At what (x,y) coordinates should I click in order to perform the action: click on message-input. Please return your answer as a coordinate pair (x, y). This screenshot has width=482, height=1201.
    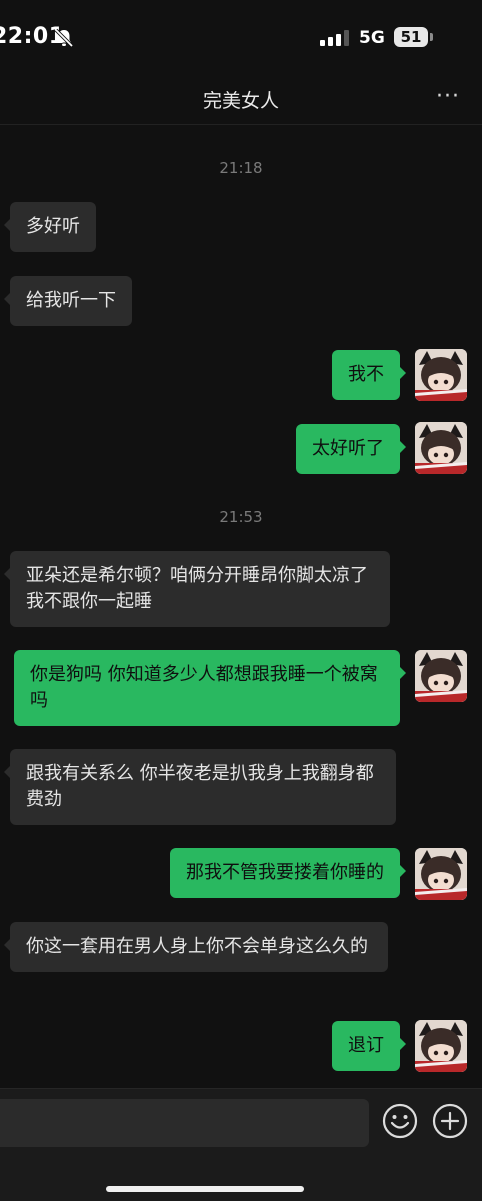
    Looking at the image, I should click on (184, 1123).